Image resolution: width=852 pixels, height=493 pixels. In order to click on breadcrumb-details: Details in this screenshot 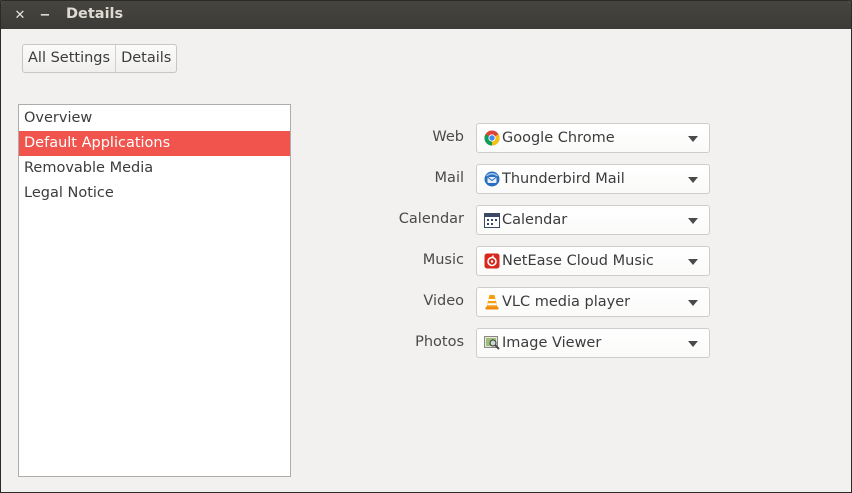, I will do `click(145, 58)`.